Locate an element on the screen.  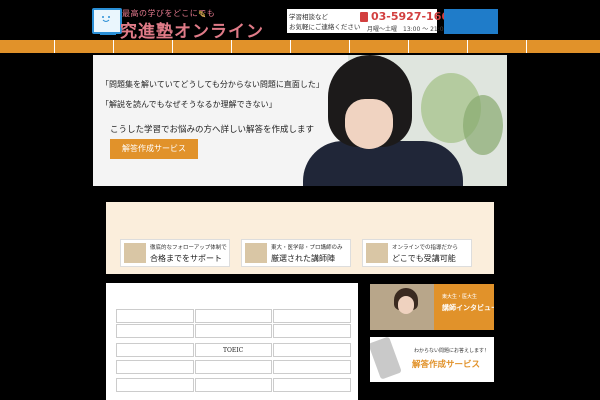
banner-title: 解答作成サービス is located at coordinates (446, 365).